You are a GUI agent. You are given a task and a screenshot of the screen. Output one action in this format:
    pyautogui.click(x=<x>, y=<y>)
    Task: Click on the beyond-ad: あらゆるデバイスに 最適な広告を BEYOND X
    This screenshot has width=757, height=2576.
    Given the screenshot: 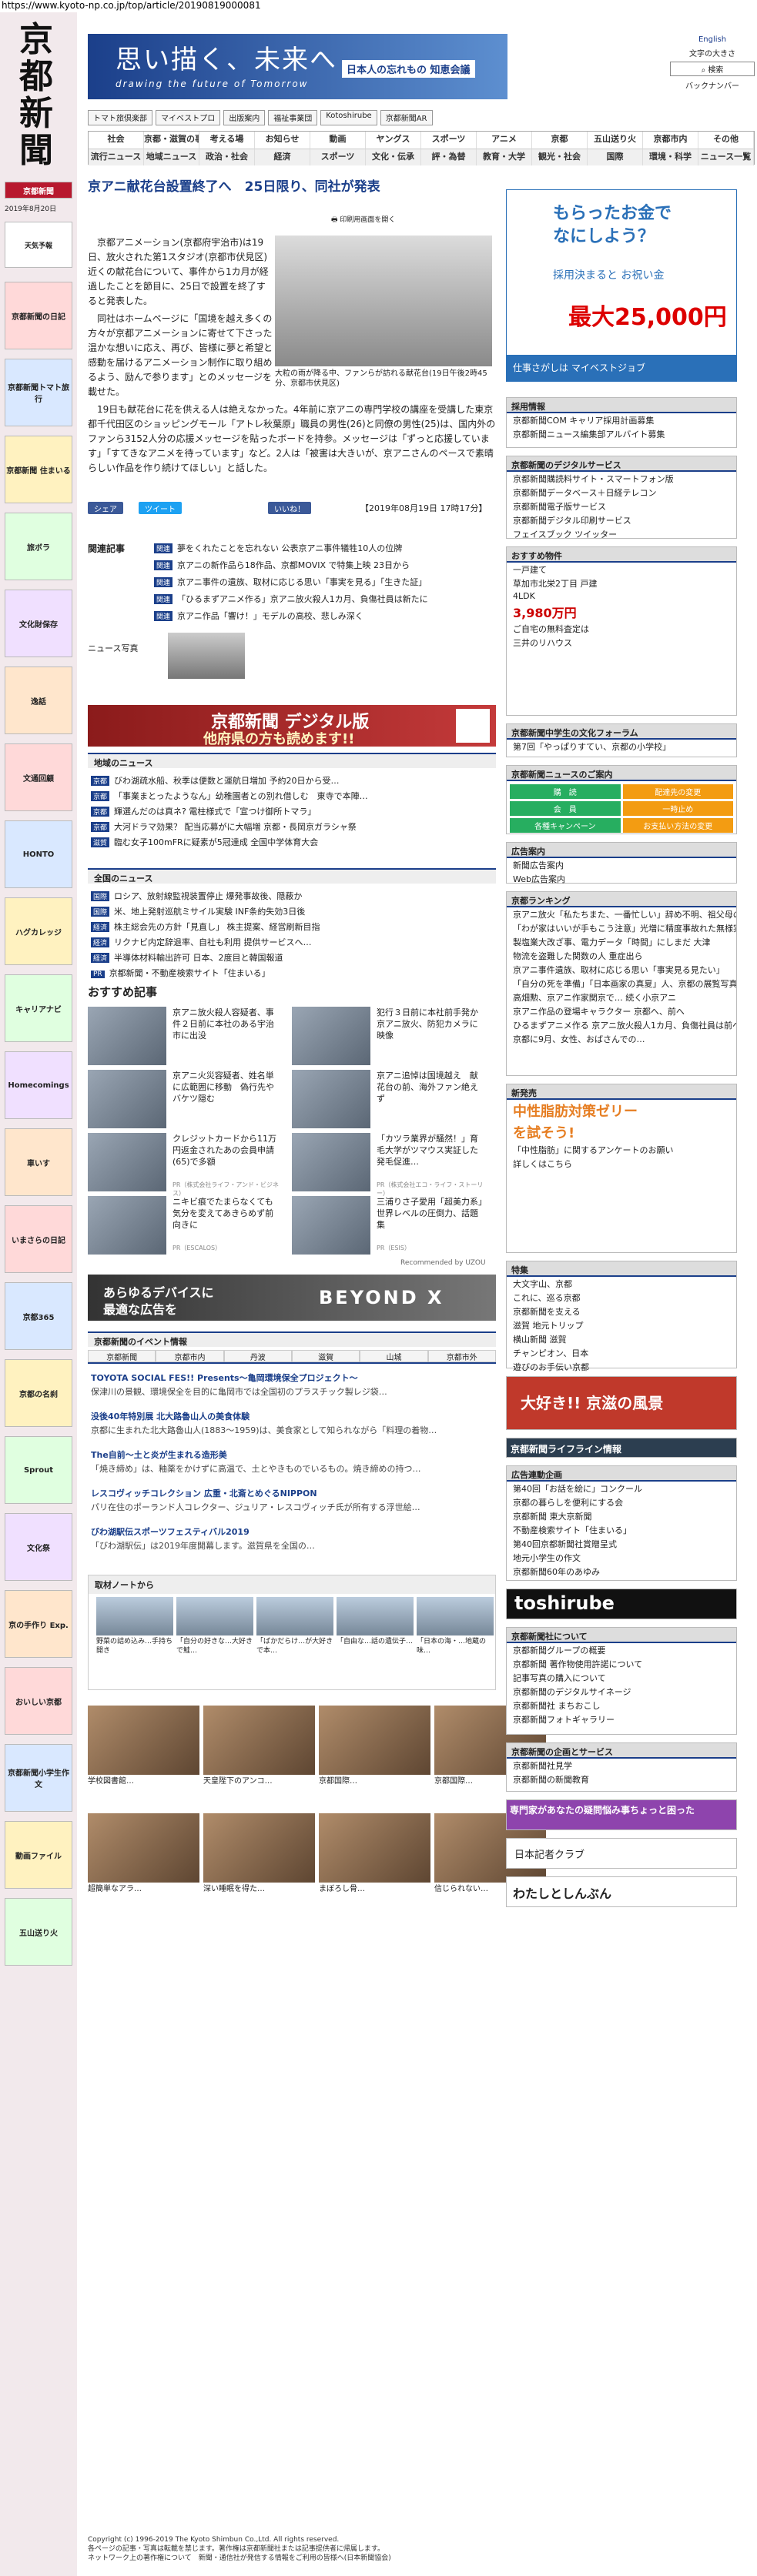 What is the action you would take?
    pyautogui.click(x=292, y=1298)
    